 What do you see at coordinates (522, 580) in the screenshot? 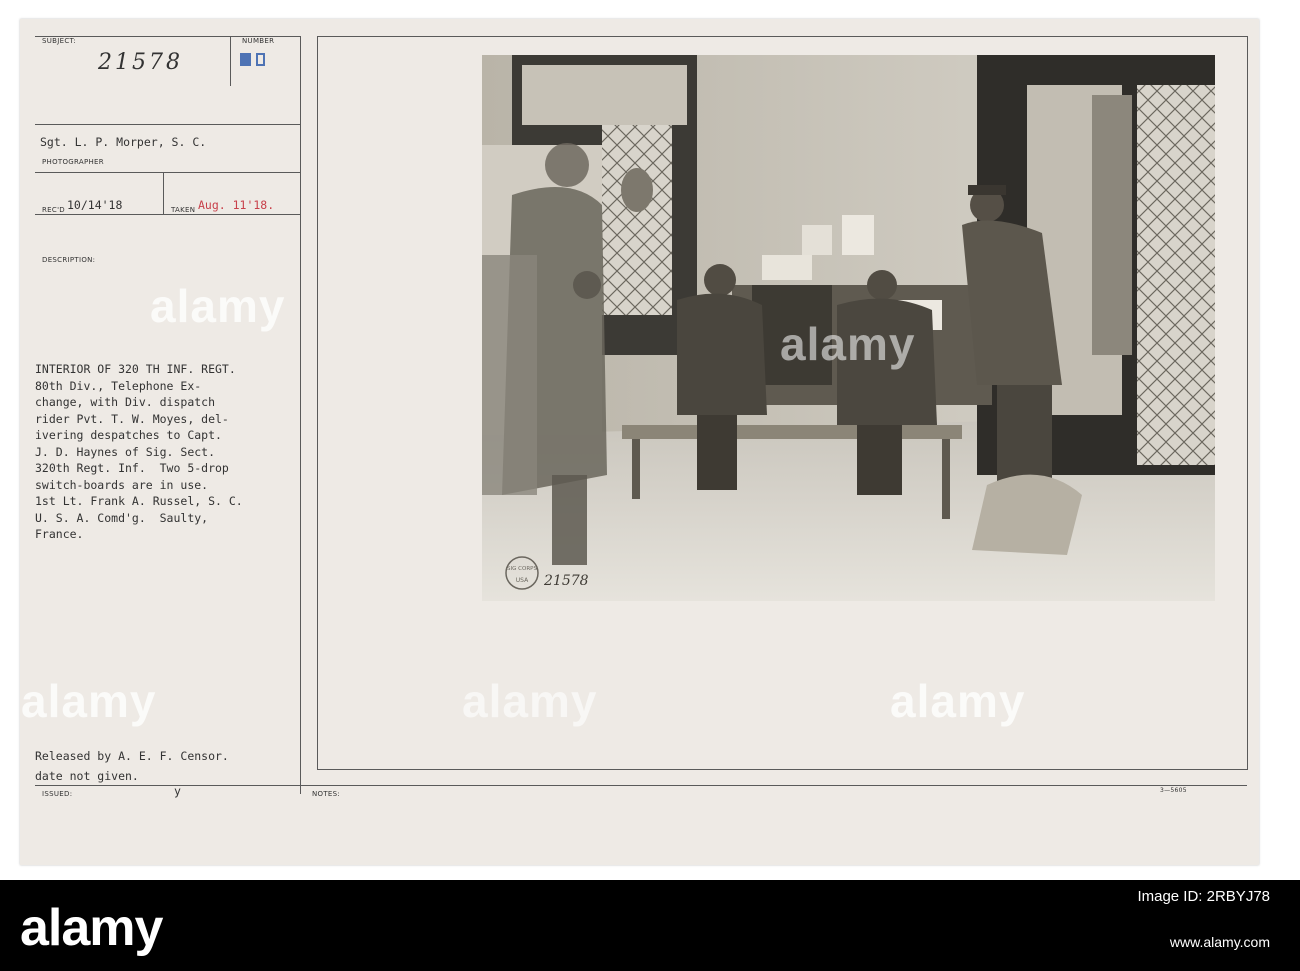
I see `svg-text: USA` at bounding box center [522, 580].